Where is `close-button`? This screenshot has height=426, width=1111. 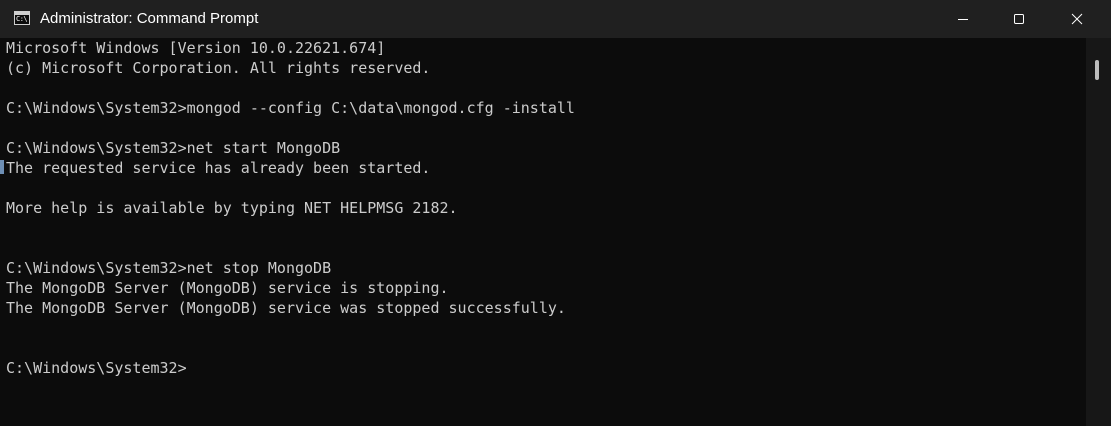 close-button is located at coordinates (1077, 19).